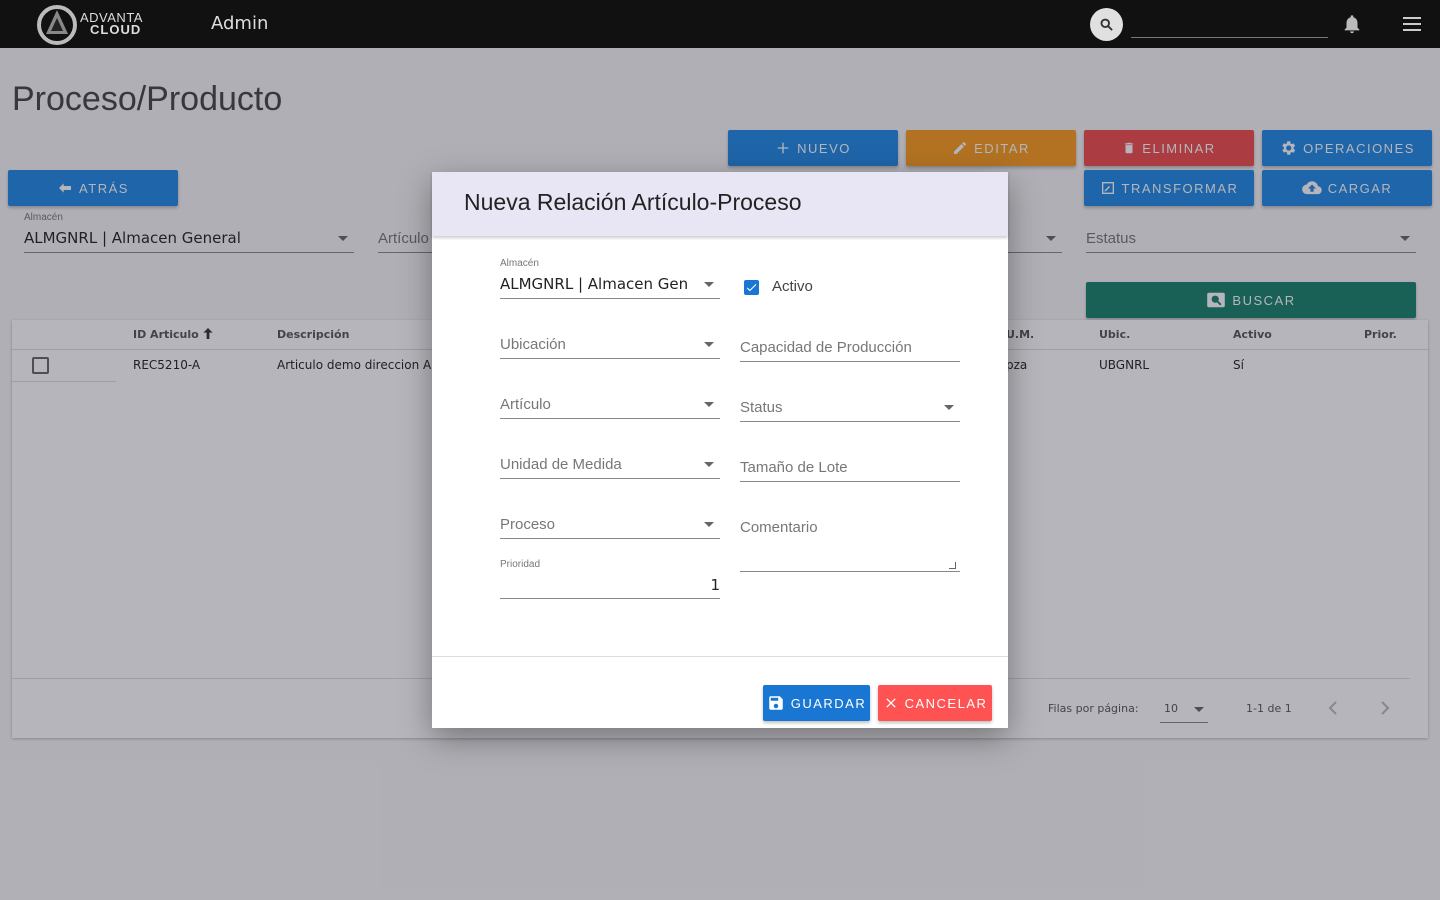 The width and height of the screenshot is (1440, 900). What do you see at coordinates (952, 565) in the screenshot?
I see `resize-handle-icon` at bounding box center [952, 565].